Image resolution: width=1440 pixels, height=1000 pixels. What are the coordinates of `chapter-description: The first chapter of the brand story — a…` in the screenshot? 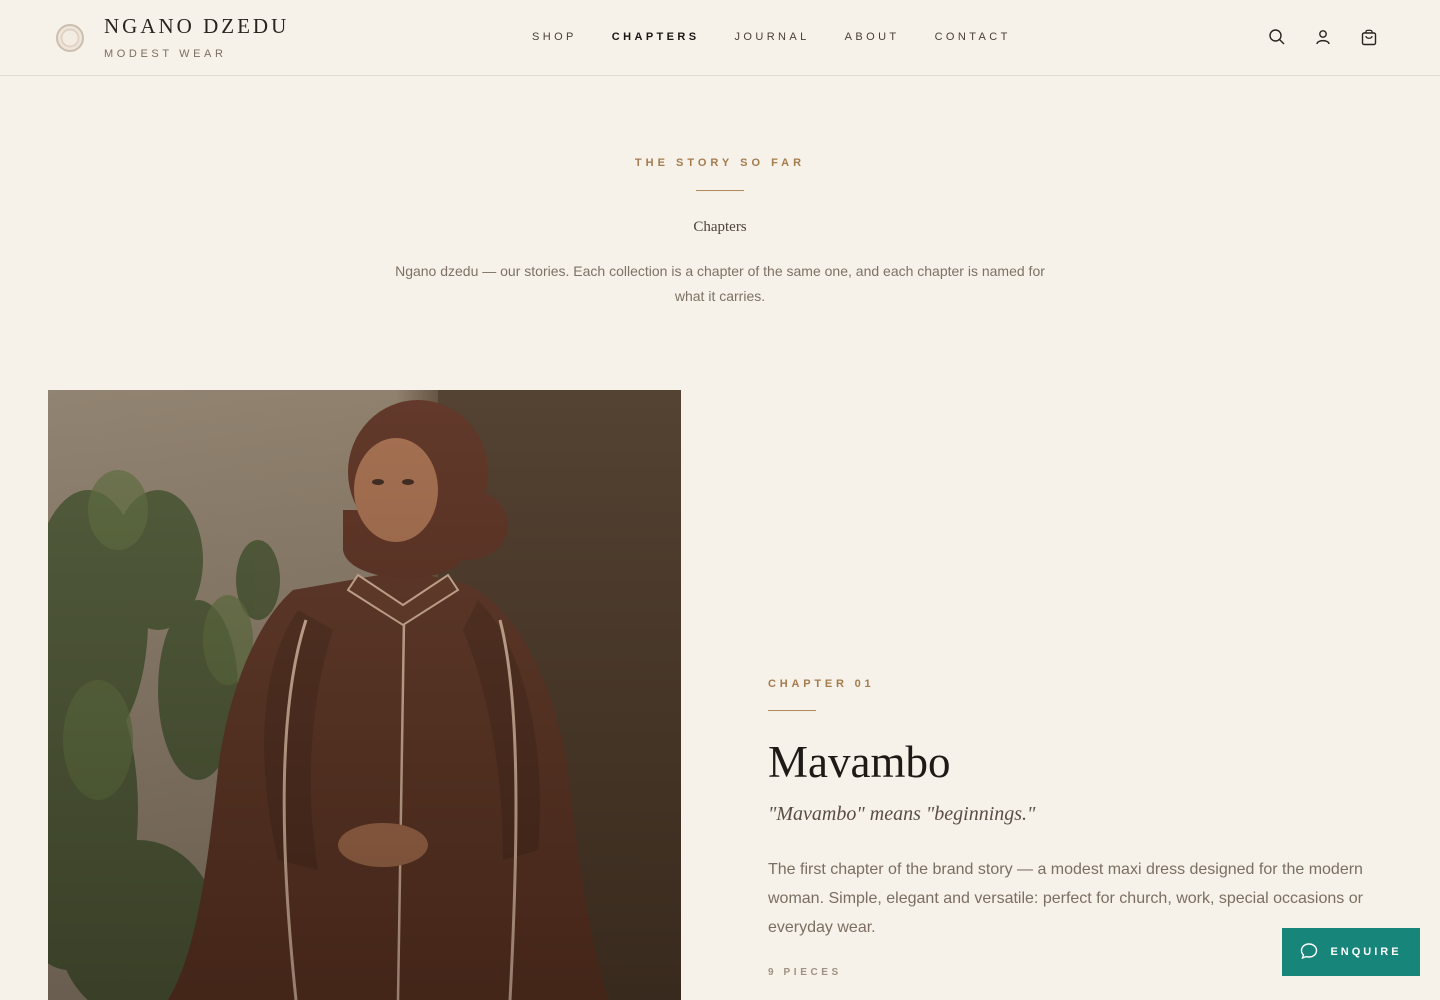 It's located at (1065, 898).